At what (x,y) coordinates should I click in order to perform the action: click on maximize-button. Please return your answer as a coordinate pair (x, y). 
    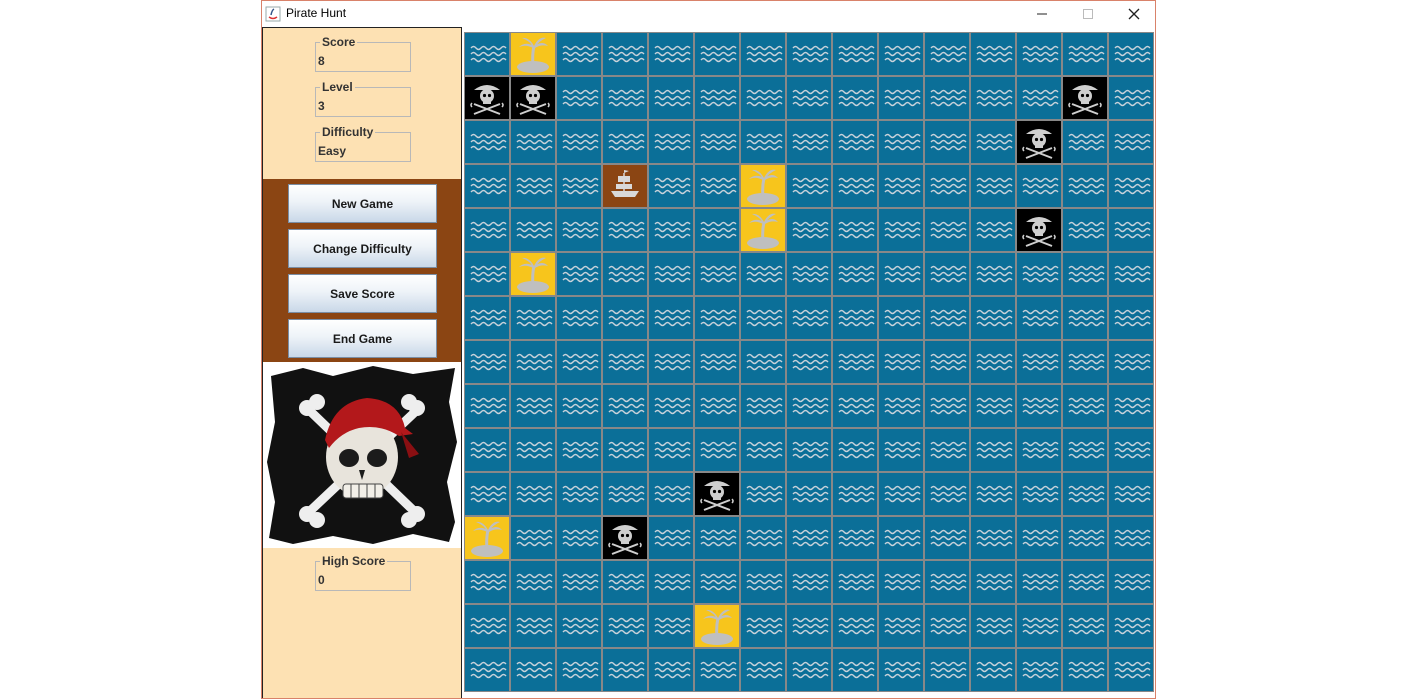
    Looking at the image, I should click on (1088, 14).